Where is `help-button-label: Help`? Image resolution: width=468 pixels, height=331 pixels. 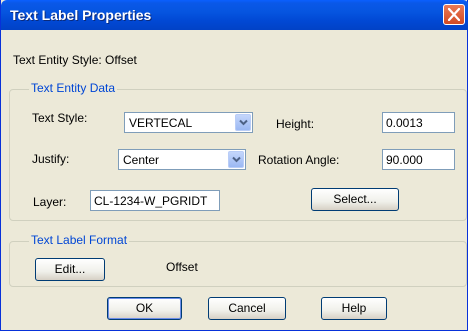
help-button-label: Help is located at coordinates (354, 308).